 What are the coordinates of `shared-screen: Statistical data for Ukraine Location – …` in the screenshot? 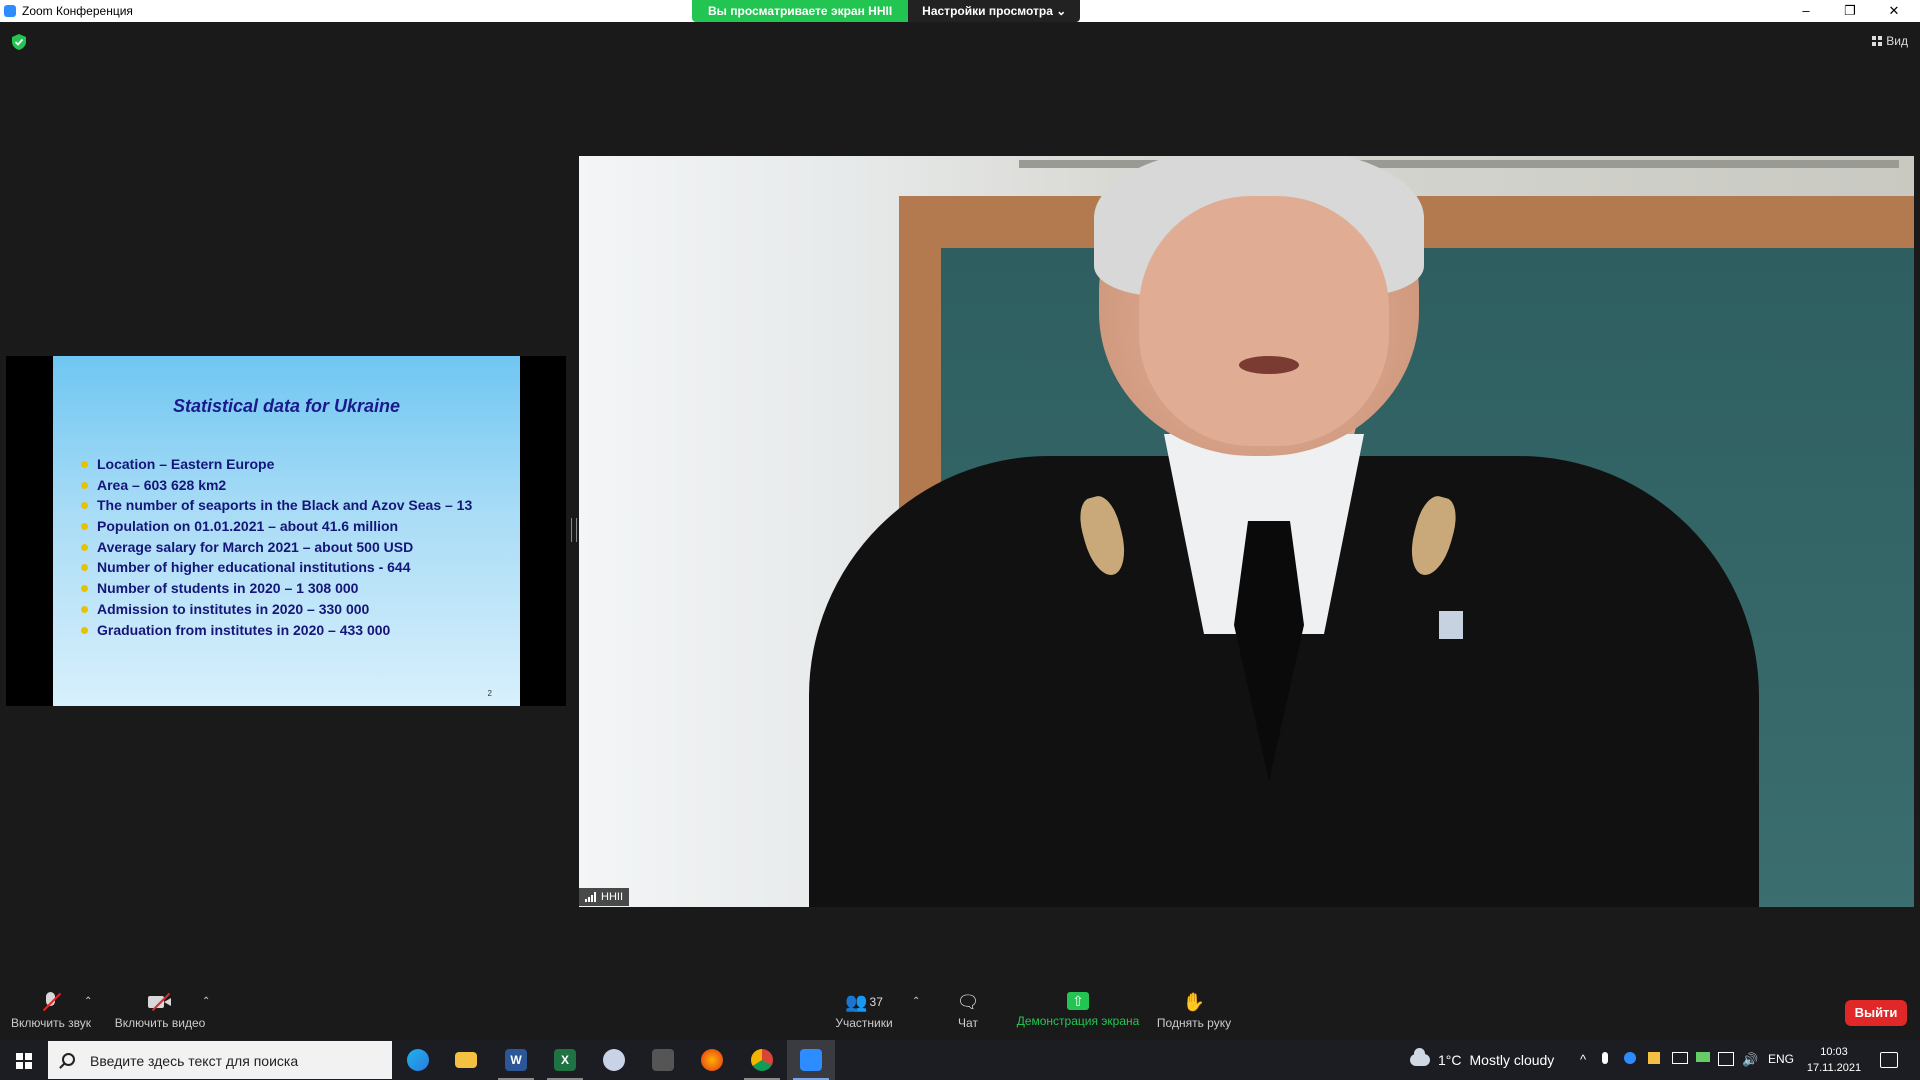 It's located at (286, 531).